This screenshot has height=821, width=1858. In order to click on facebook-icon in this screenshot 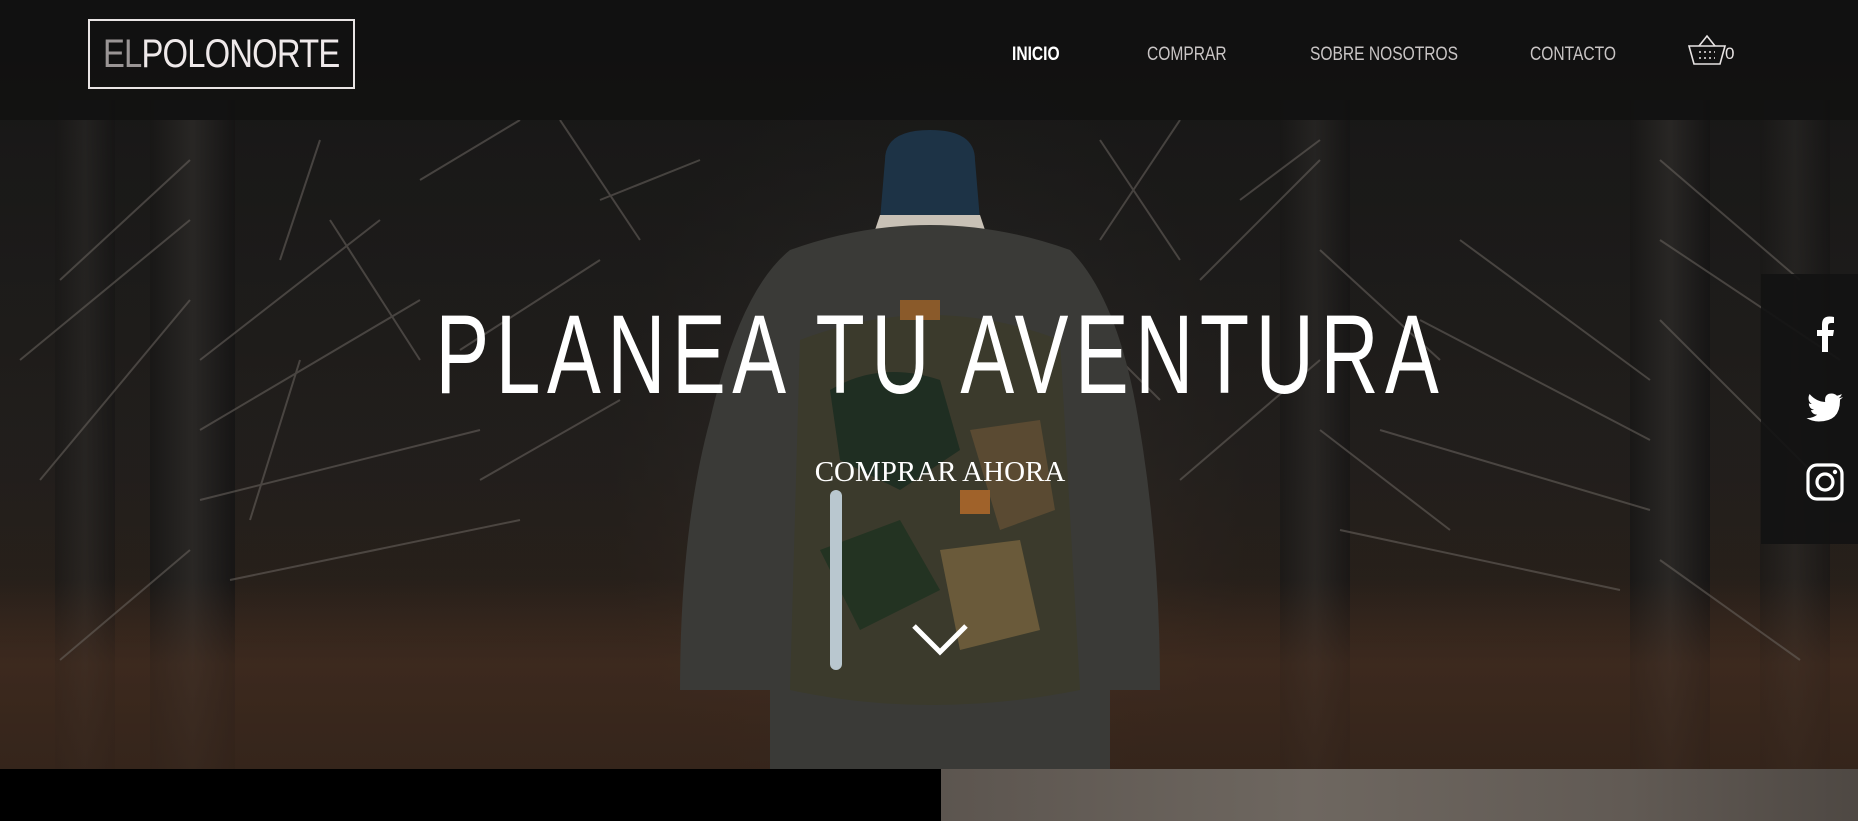, I will do `click(1825, 334)`.